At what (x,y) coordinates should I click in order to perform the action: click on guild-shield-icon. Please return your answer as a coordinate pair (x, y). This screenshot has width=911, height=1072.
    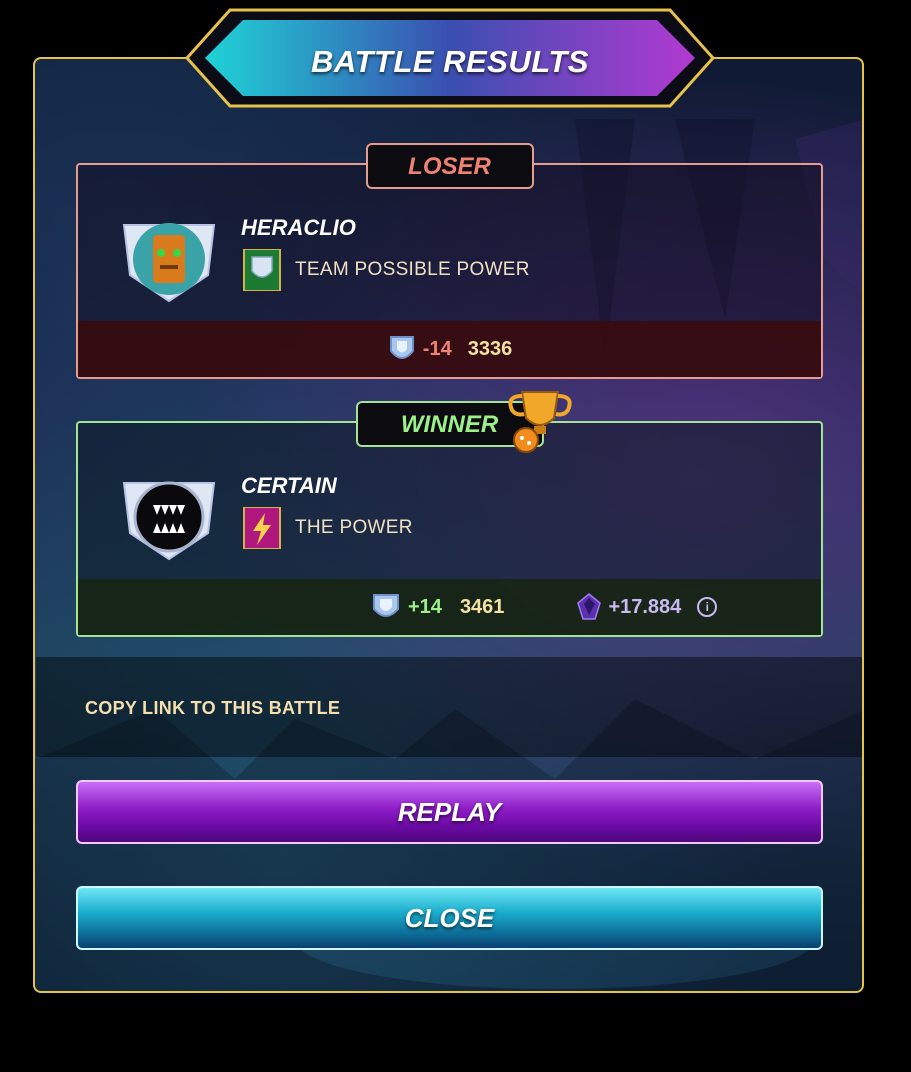
    Looking at the image, I should click on (262, 270).